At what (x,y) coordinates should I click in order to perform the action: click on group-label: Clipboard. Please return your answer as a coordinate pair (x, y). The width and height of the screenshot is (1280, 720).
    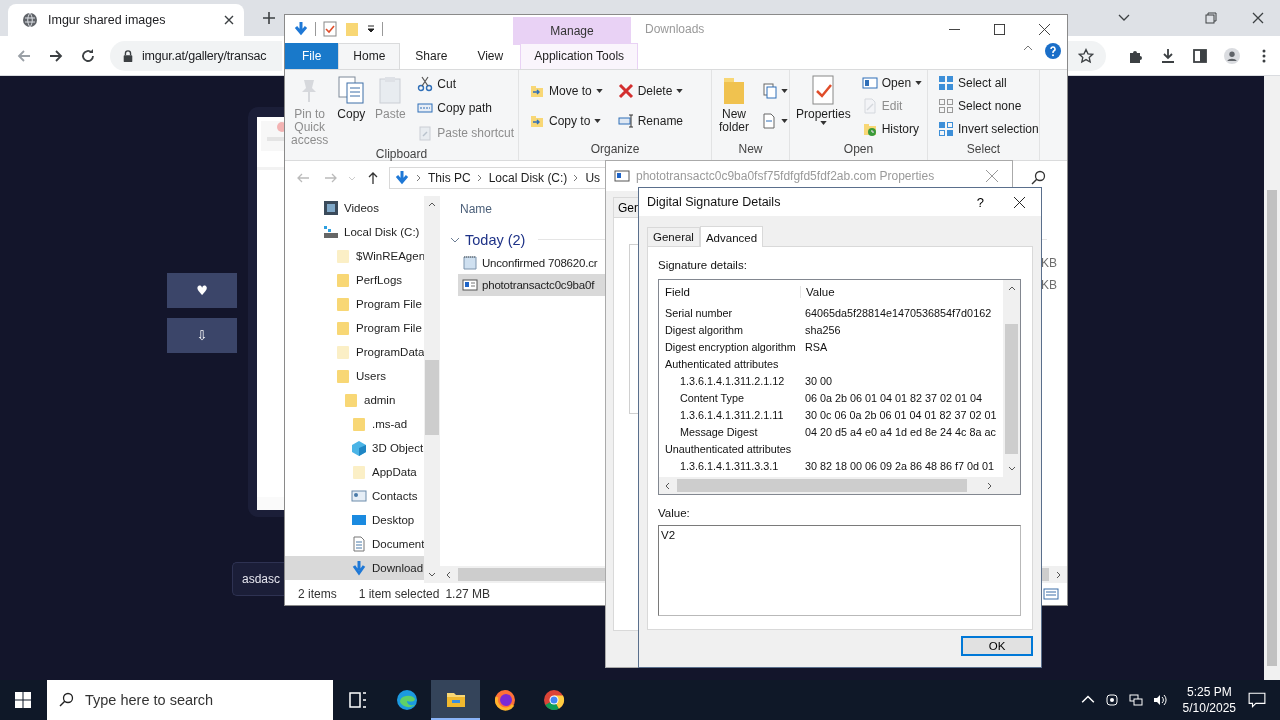
    Looking at the image, I should click on (401, 153).